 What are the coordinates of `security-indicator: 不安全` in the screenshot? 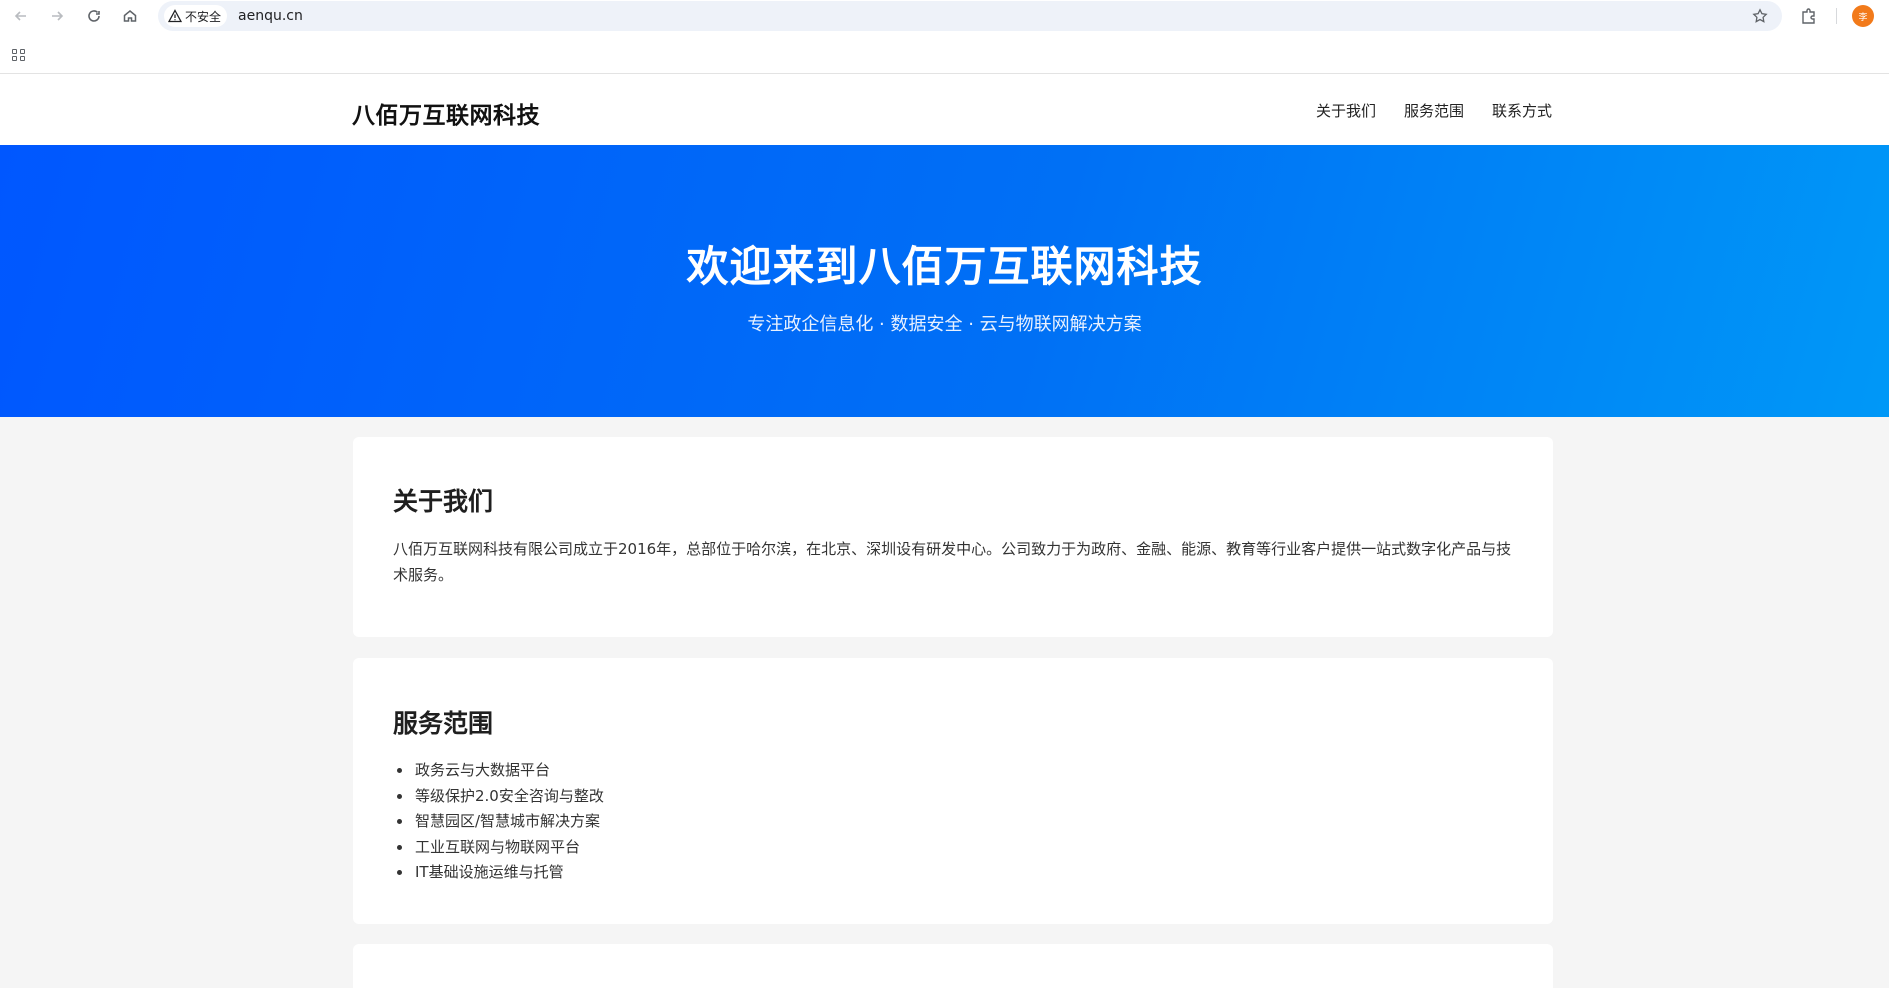 It's located at (196, 16).